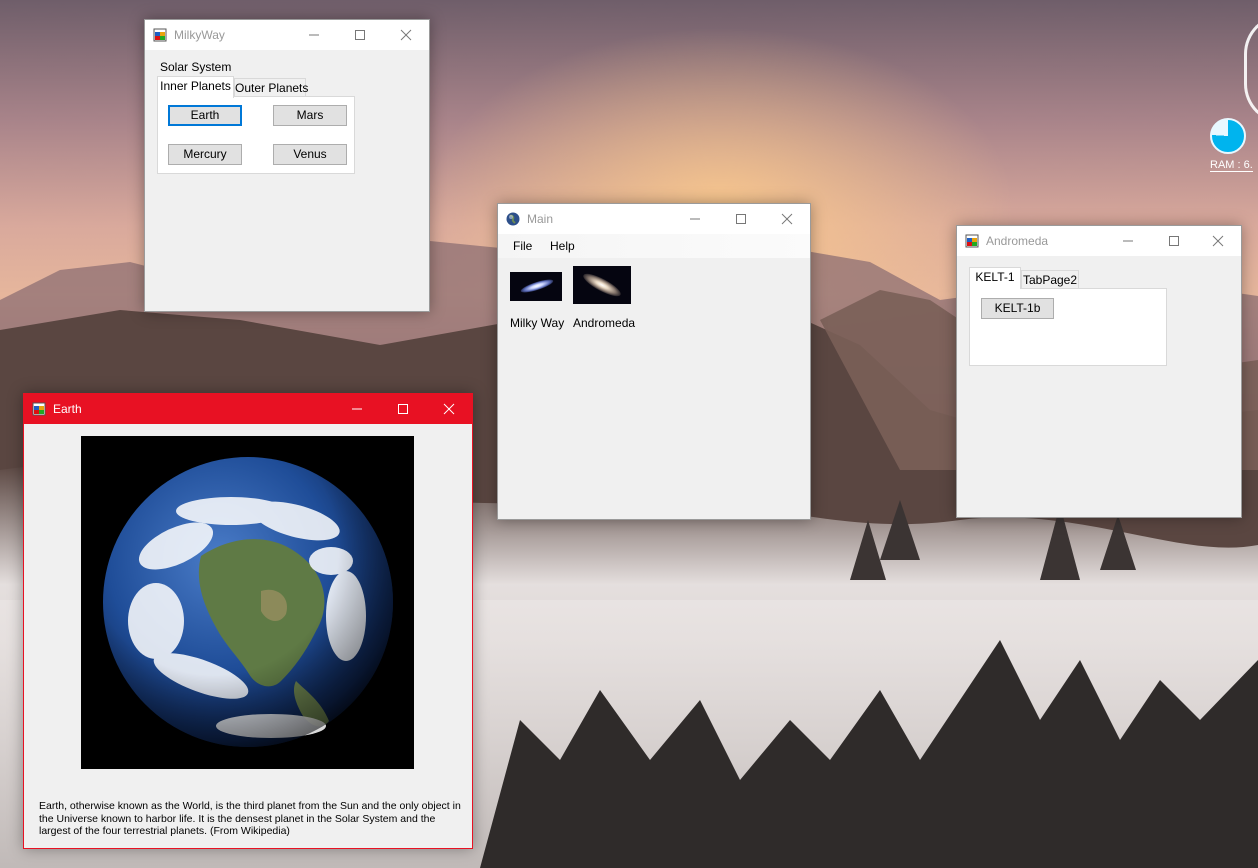 This screenshot has height=868, width=1258. Describe the element at coordinates (522, 246) in the screenshot. I see `menu-file: File` at that location.